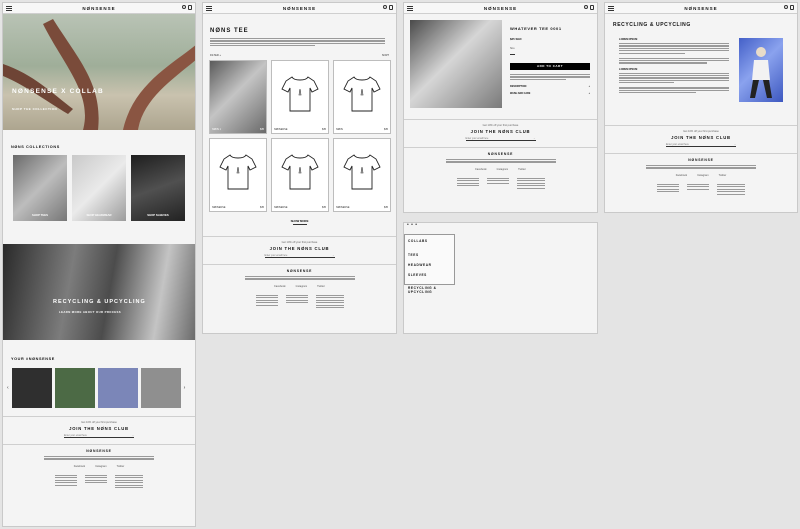 The width and height of the screenshot is (800, 529). What do you see at coordinates (99, 188) in the screenshot?
I see `collection-card-headwear: SHOP HEADWEAR` at bounding box center [99, 188].